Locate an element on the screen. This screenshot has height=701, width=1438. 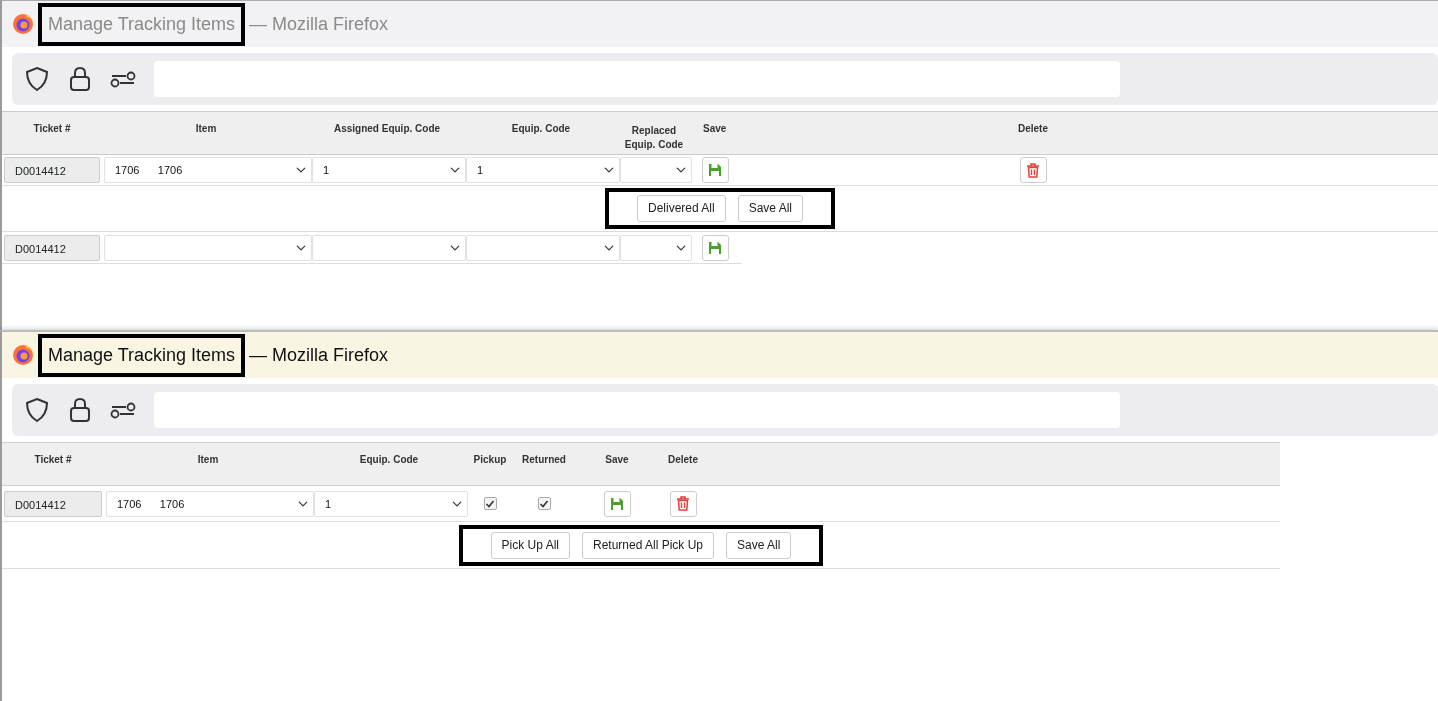
column-header: Returned is located at coordinates (544, 460).